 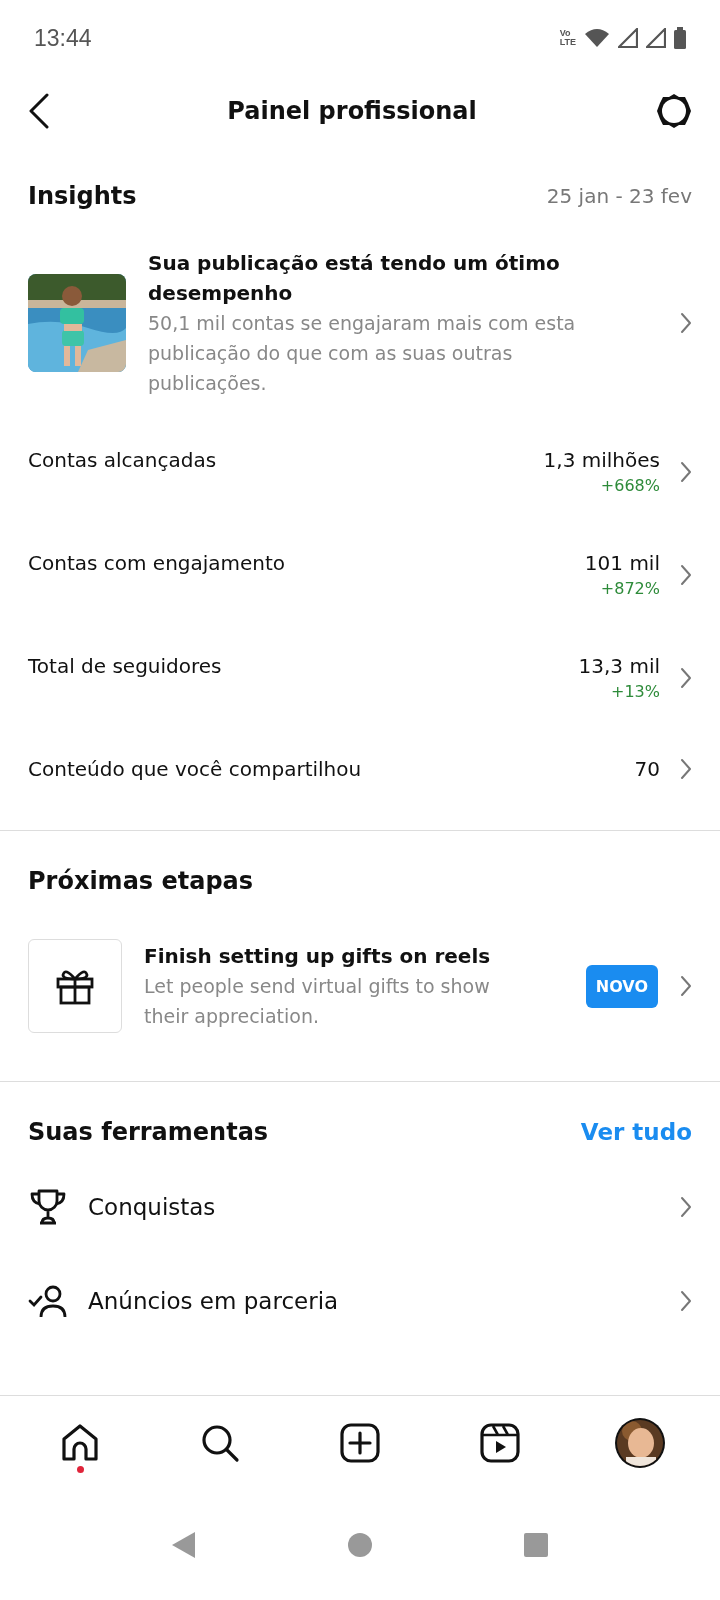 I want to click on create-icon, so click(x=360, y=1443).